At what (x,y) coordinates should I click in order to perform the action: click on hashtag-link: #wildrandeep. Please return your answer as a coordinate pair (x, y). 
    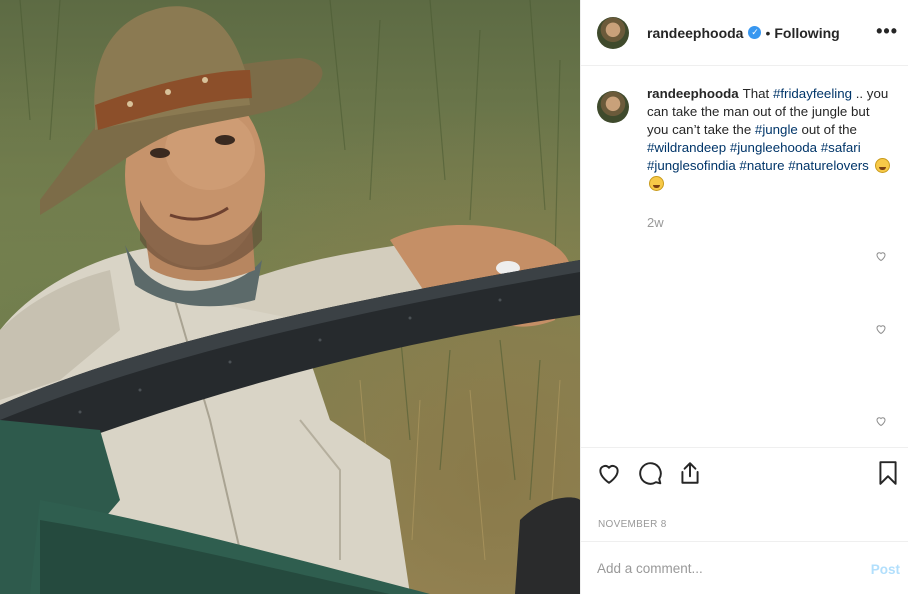
    Looking at the image, I should click on (686, 147).